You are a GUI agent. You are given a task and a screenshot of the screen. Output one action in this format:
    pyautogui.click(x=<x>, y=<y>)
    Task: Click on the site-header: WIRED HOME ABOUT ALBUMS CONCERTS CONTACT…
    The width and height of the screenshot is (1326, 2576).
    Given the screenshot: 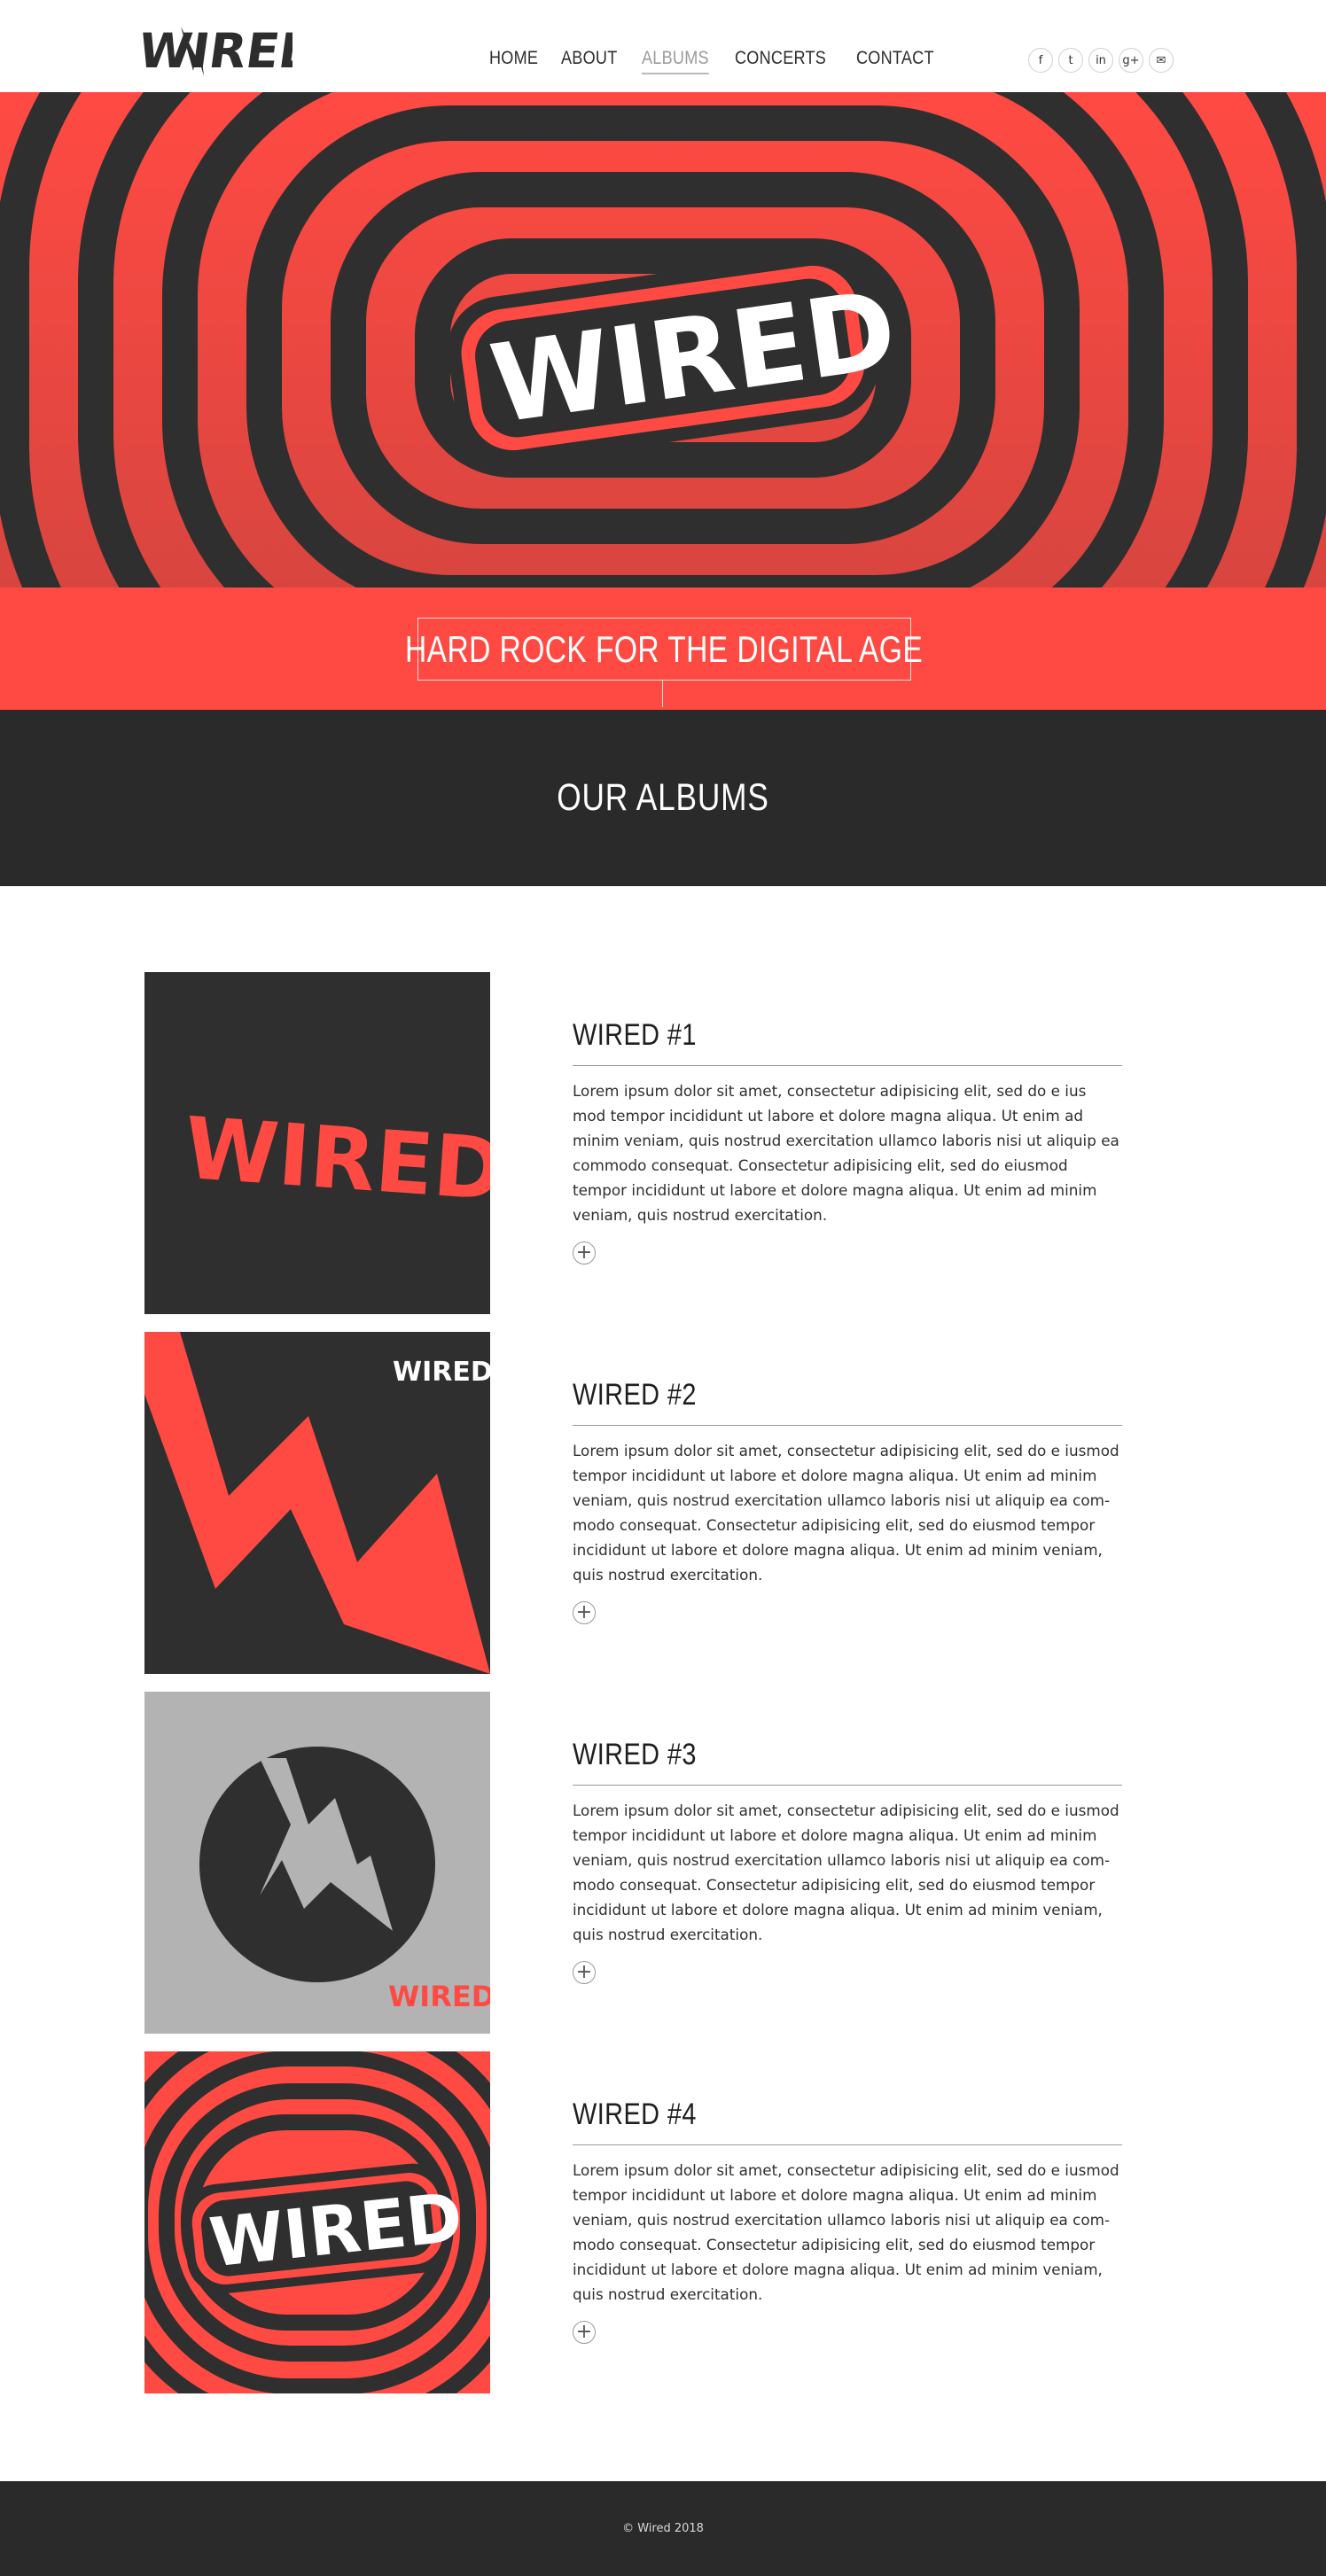 What is the action you would take?
    pyautogui.click(x=663, y=46)
    